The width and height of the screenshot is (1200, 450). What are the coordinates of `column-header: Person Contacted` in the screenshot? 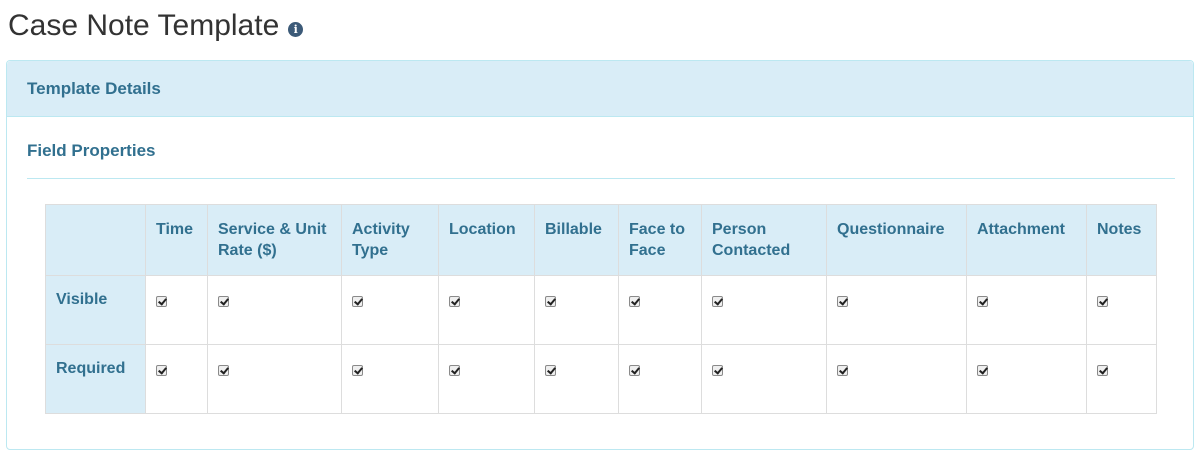 It's located at (764, 240).